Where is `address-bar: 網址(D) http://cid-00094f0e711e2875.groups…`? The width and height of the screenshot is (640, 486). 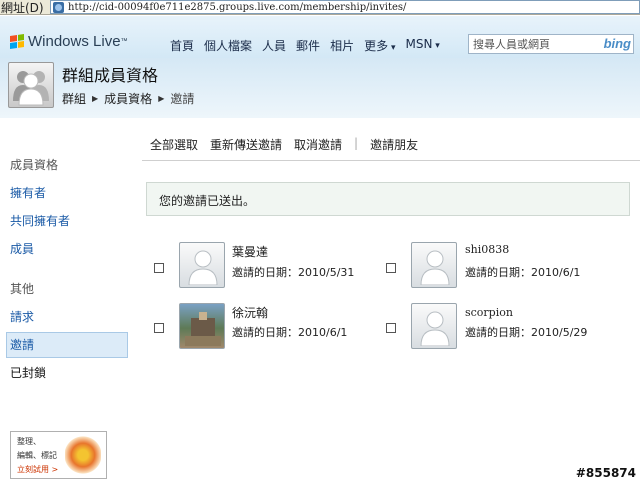 address-bar: 網址(D) http://cid-00094f0e711e2875.groups… is located at coordinates (320, 7).